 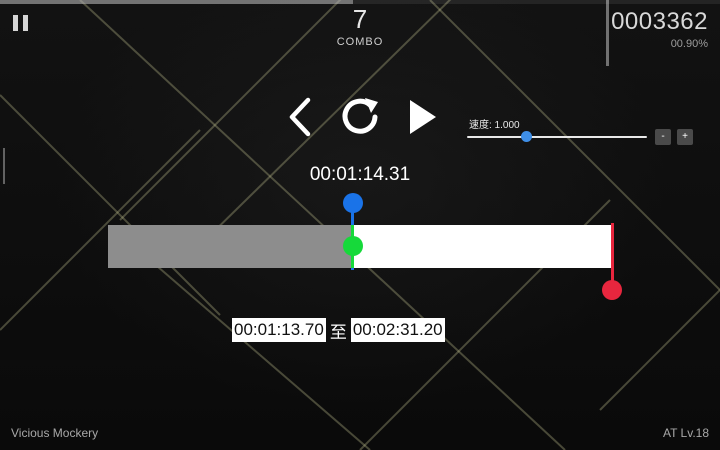 What do you see at coordinates (557, 136) in the screenshot?
I see `speed-slider-track` at bounding box center [557, 136].